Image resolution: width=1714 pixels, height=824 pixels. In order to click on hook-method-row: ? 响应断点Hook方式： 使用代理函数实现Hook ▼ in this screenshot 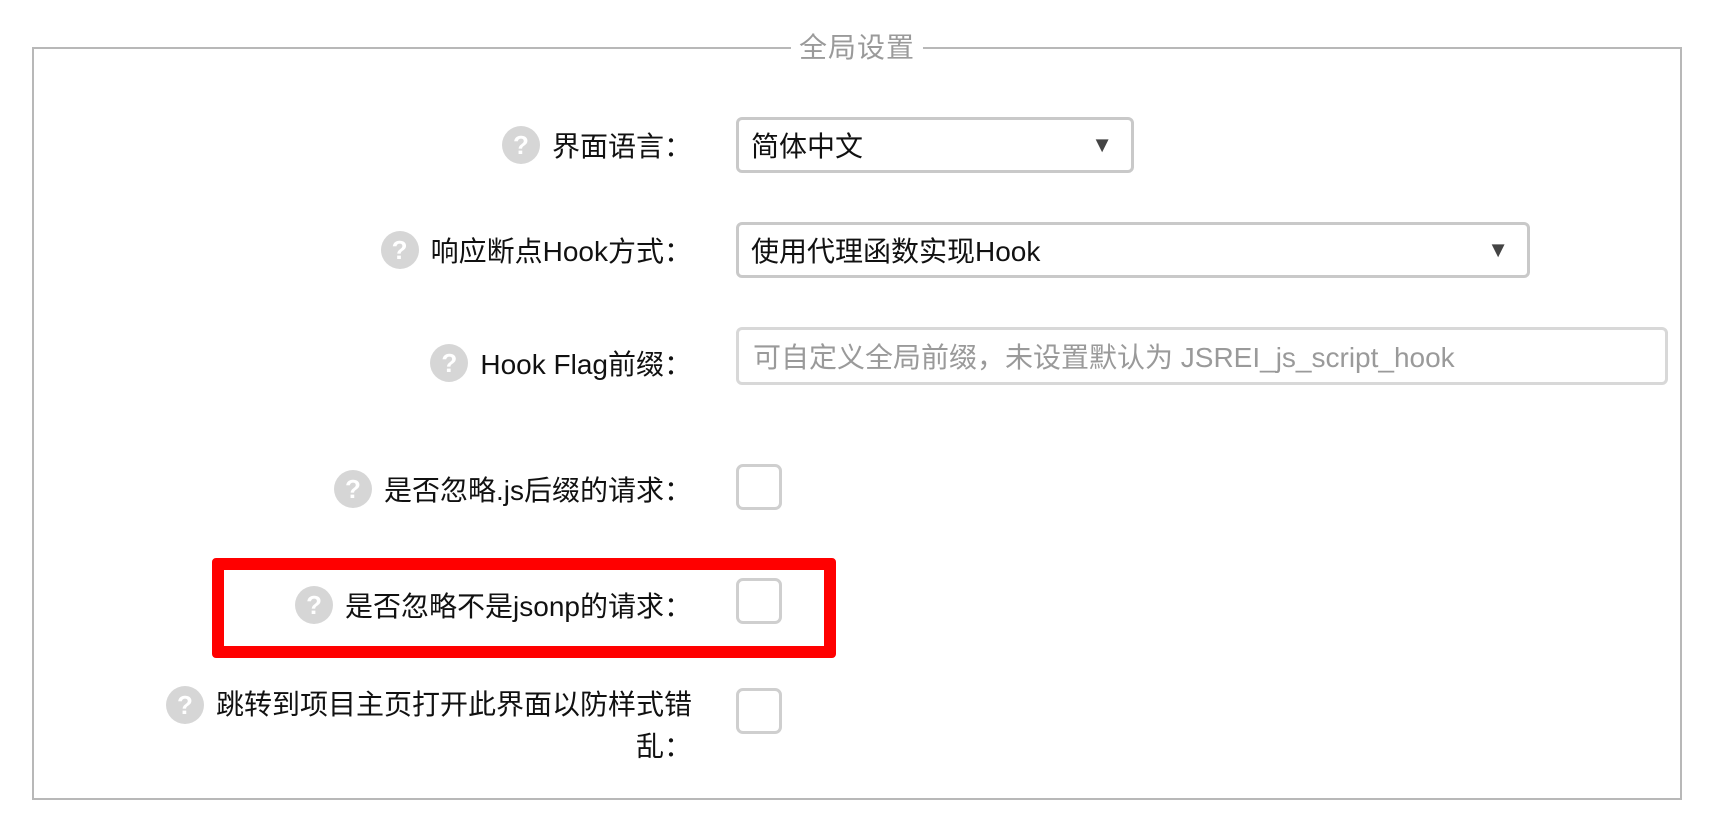, I will do `click(857, 250)`.